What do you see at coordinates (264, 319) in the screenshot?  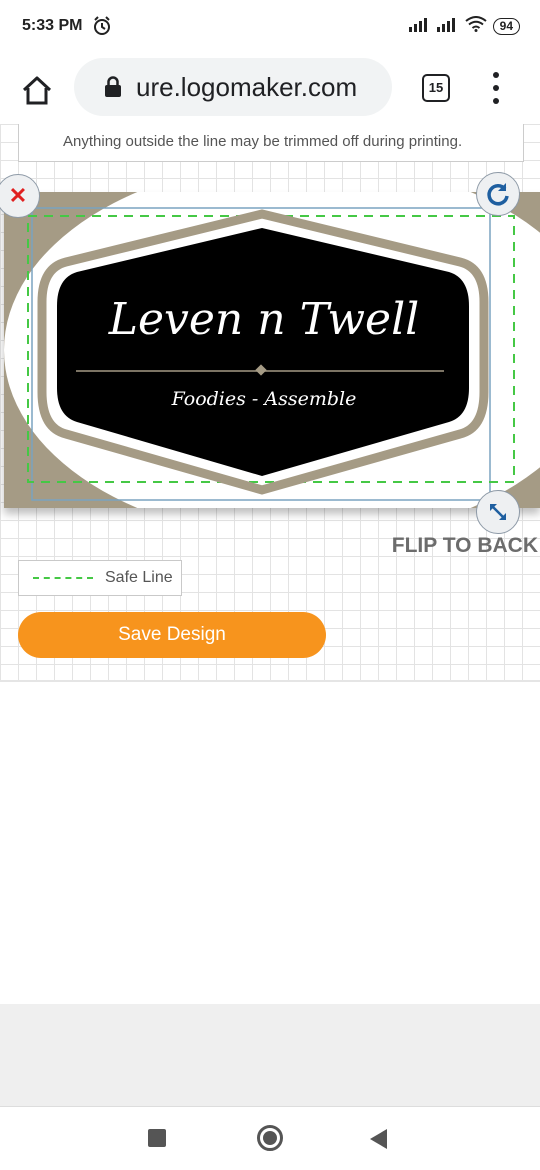 I see `logo-title: Leven n Twell` at bounding box center [264, 319].